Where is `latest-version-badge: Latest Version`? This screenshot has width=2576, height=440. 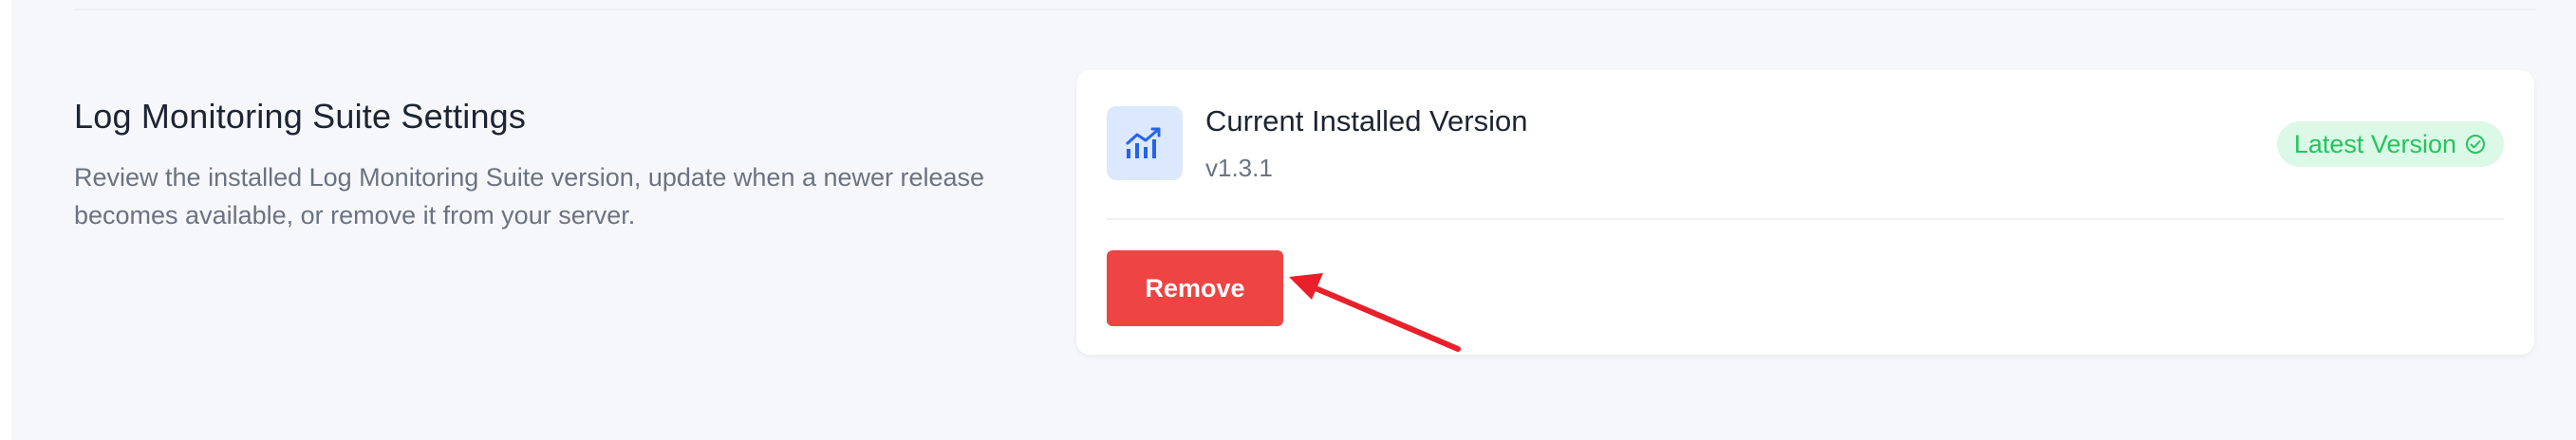
latest-version-badge: Latest Version is located at coordinates (2390, 144).